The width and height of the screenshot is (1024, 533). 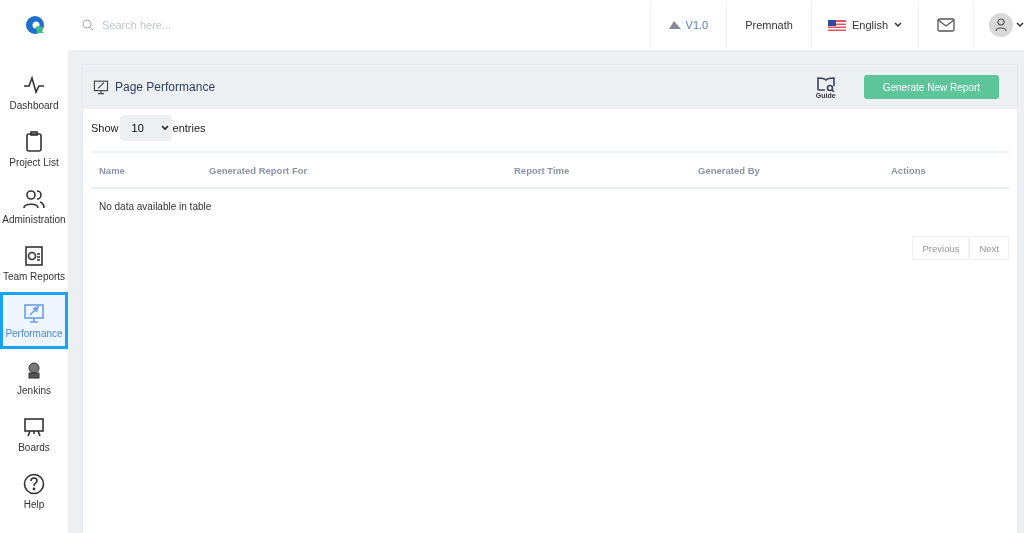 What do you see at coordinates (34, 256) in the screenshot?
I see `report-icon` at bounding box center [34, 256].